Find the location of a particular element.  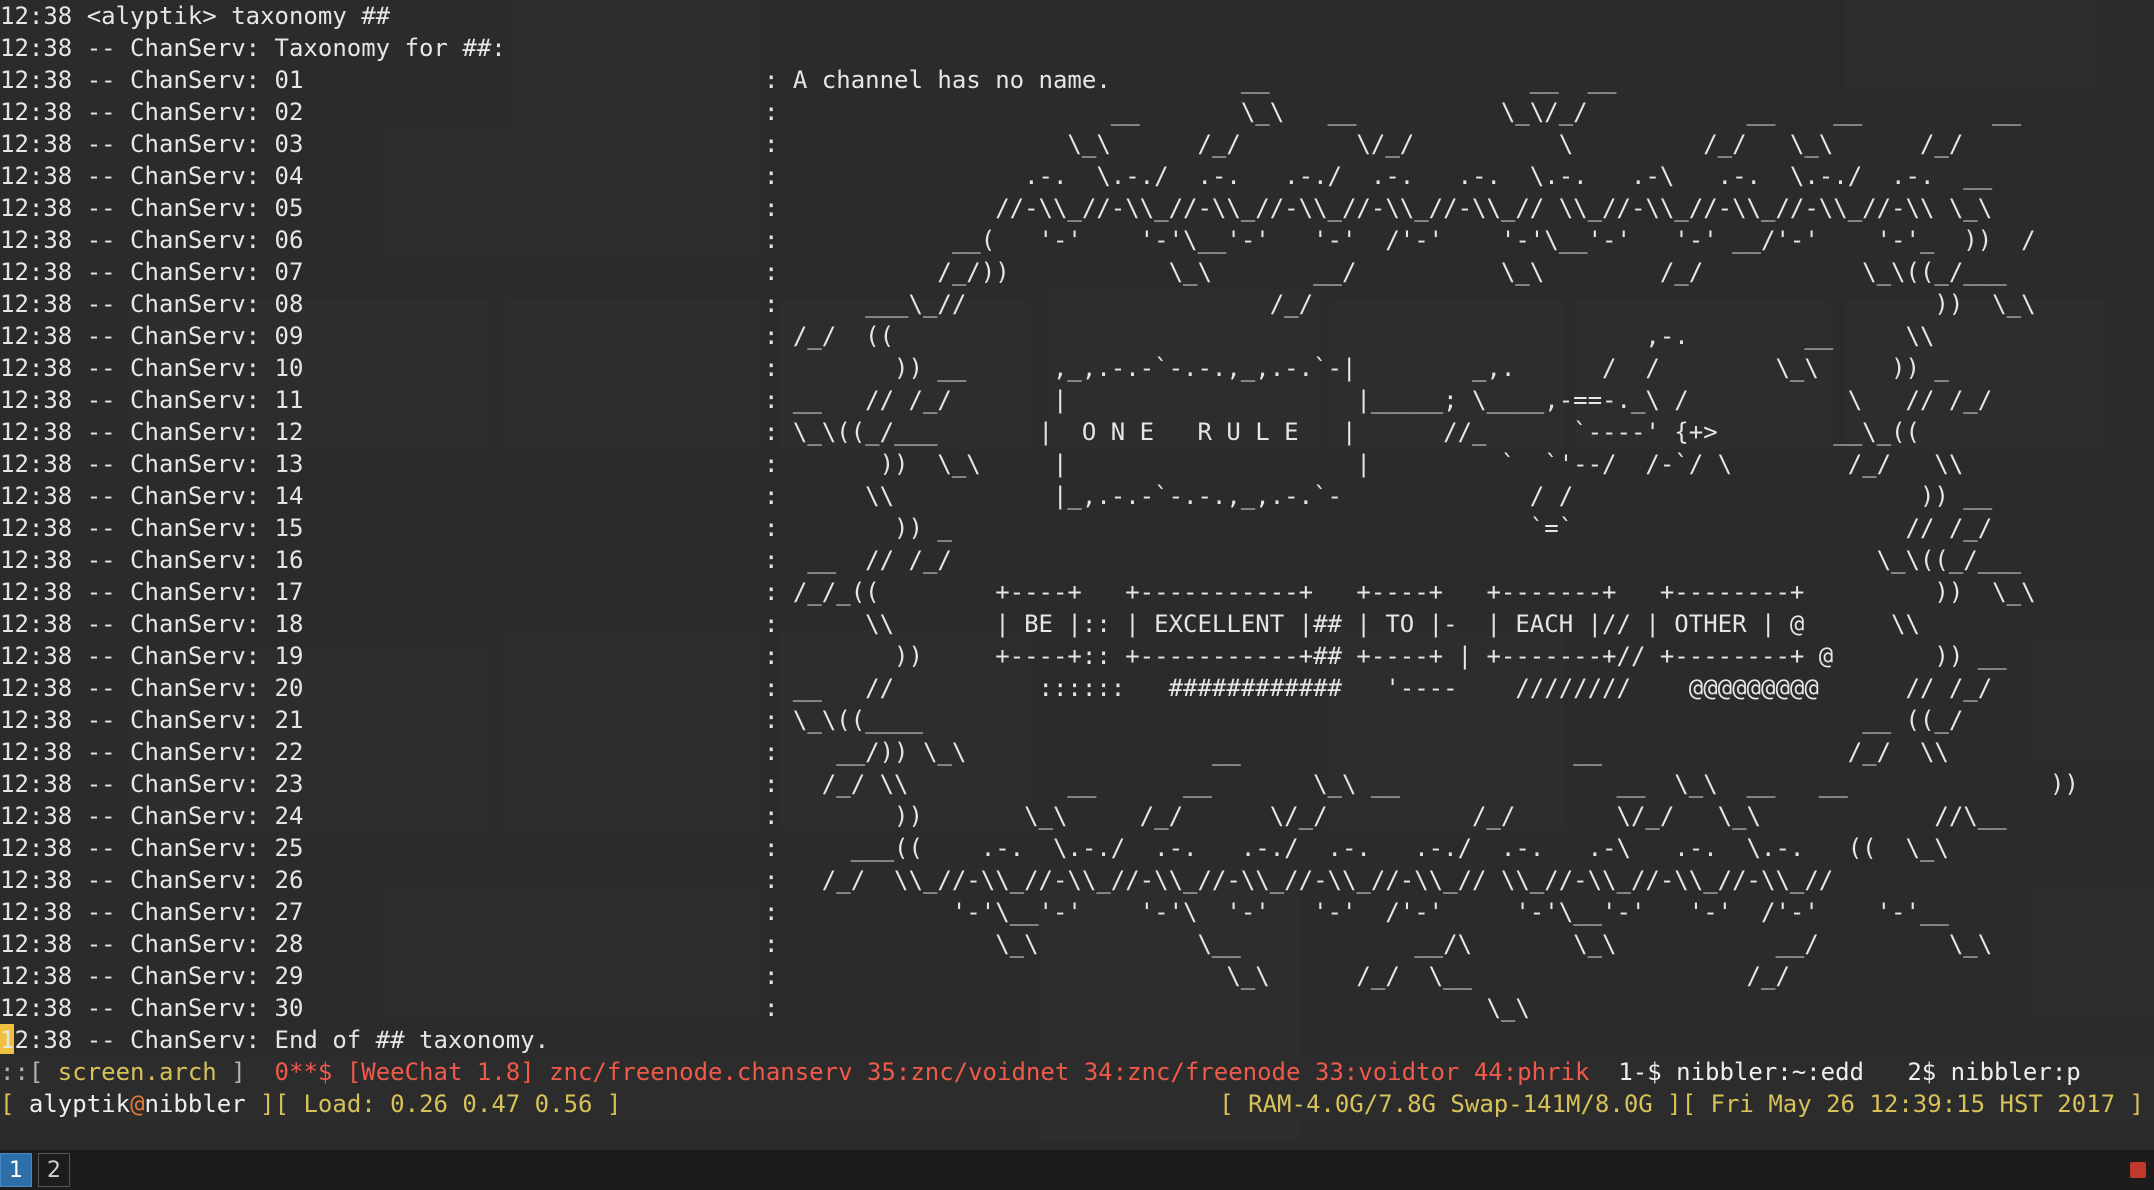

line-prefix: 12:38 -- ChanServ: 22 is located at coordinates (152, 752).